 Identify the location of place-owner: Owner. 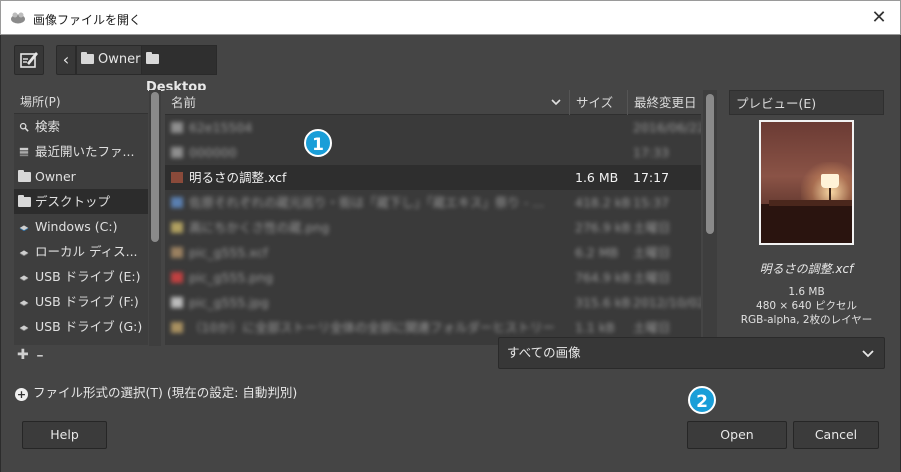
(81, 176).